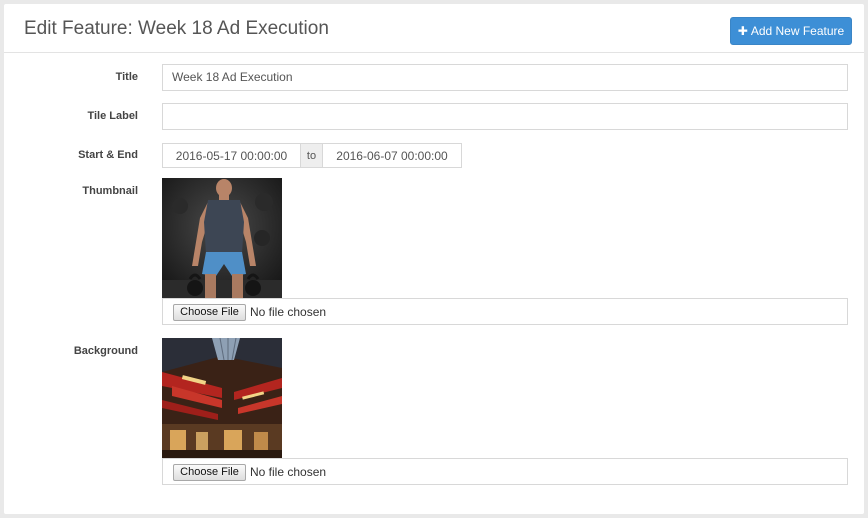 Image resolution: width=868 pixels, height=518 pixels. What do you see at coordinates (222, 398) in the screenshot?
I see `background-image` at bounding box center [222, 398].